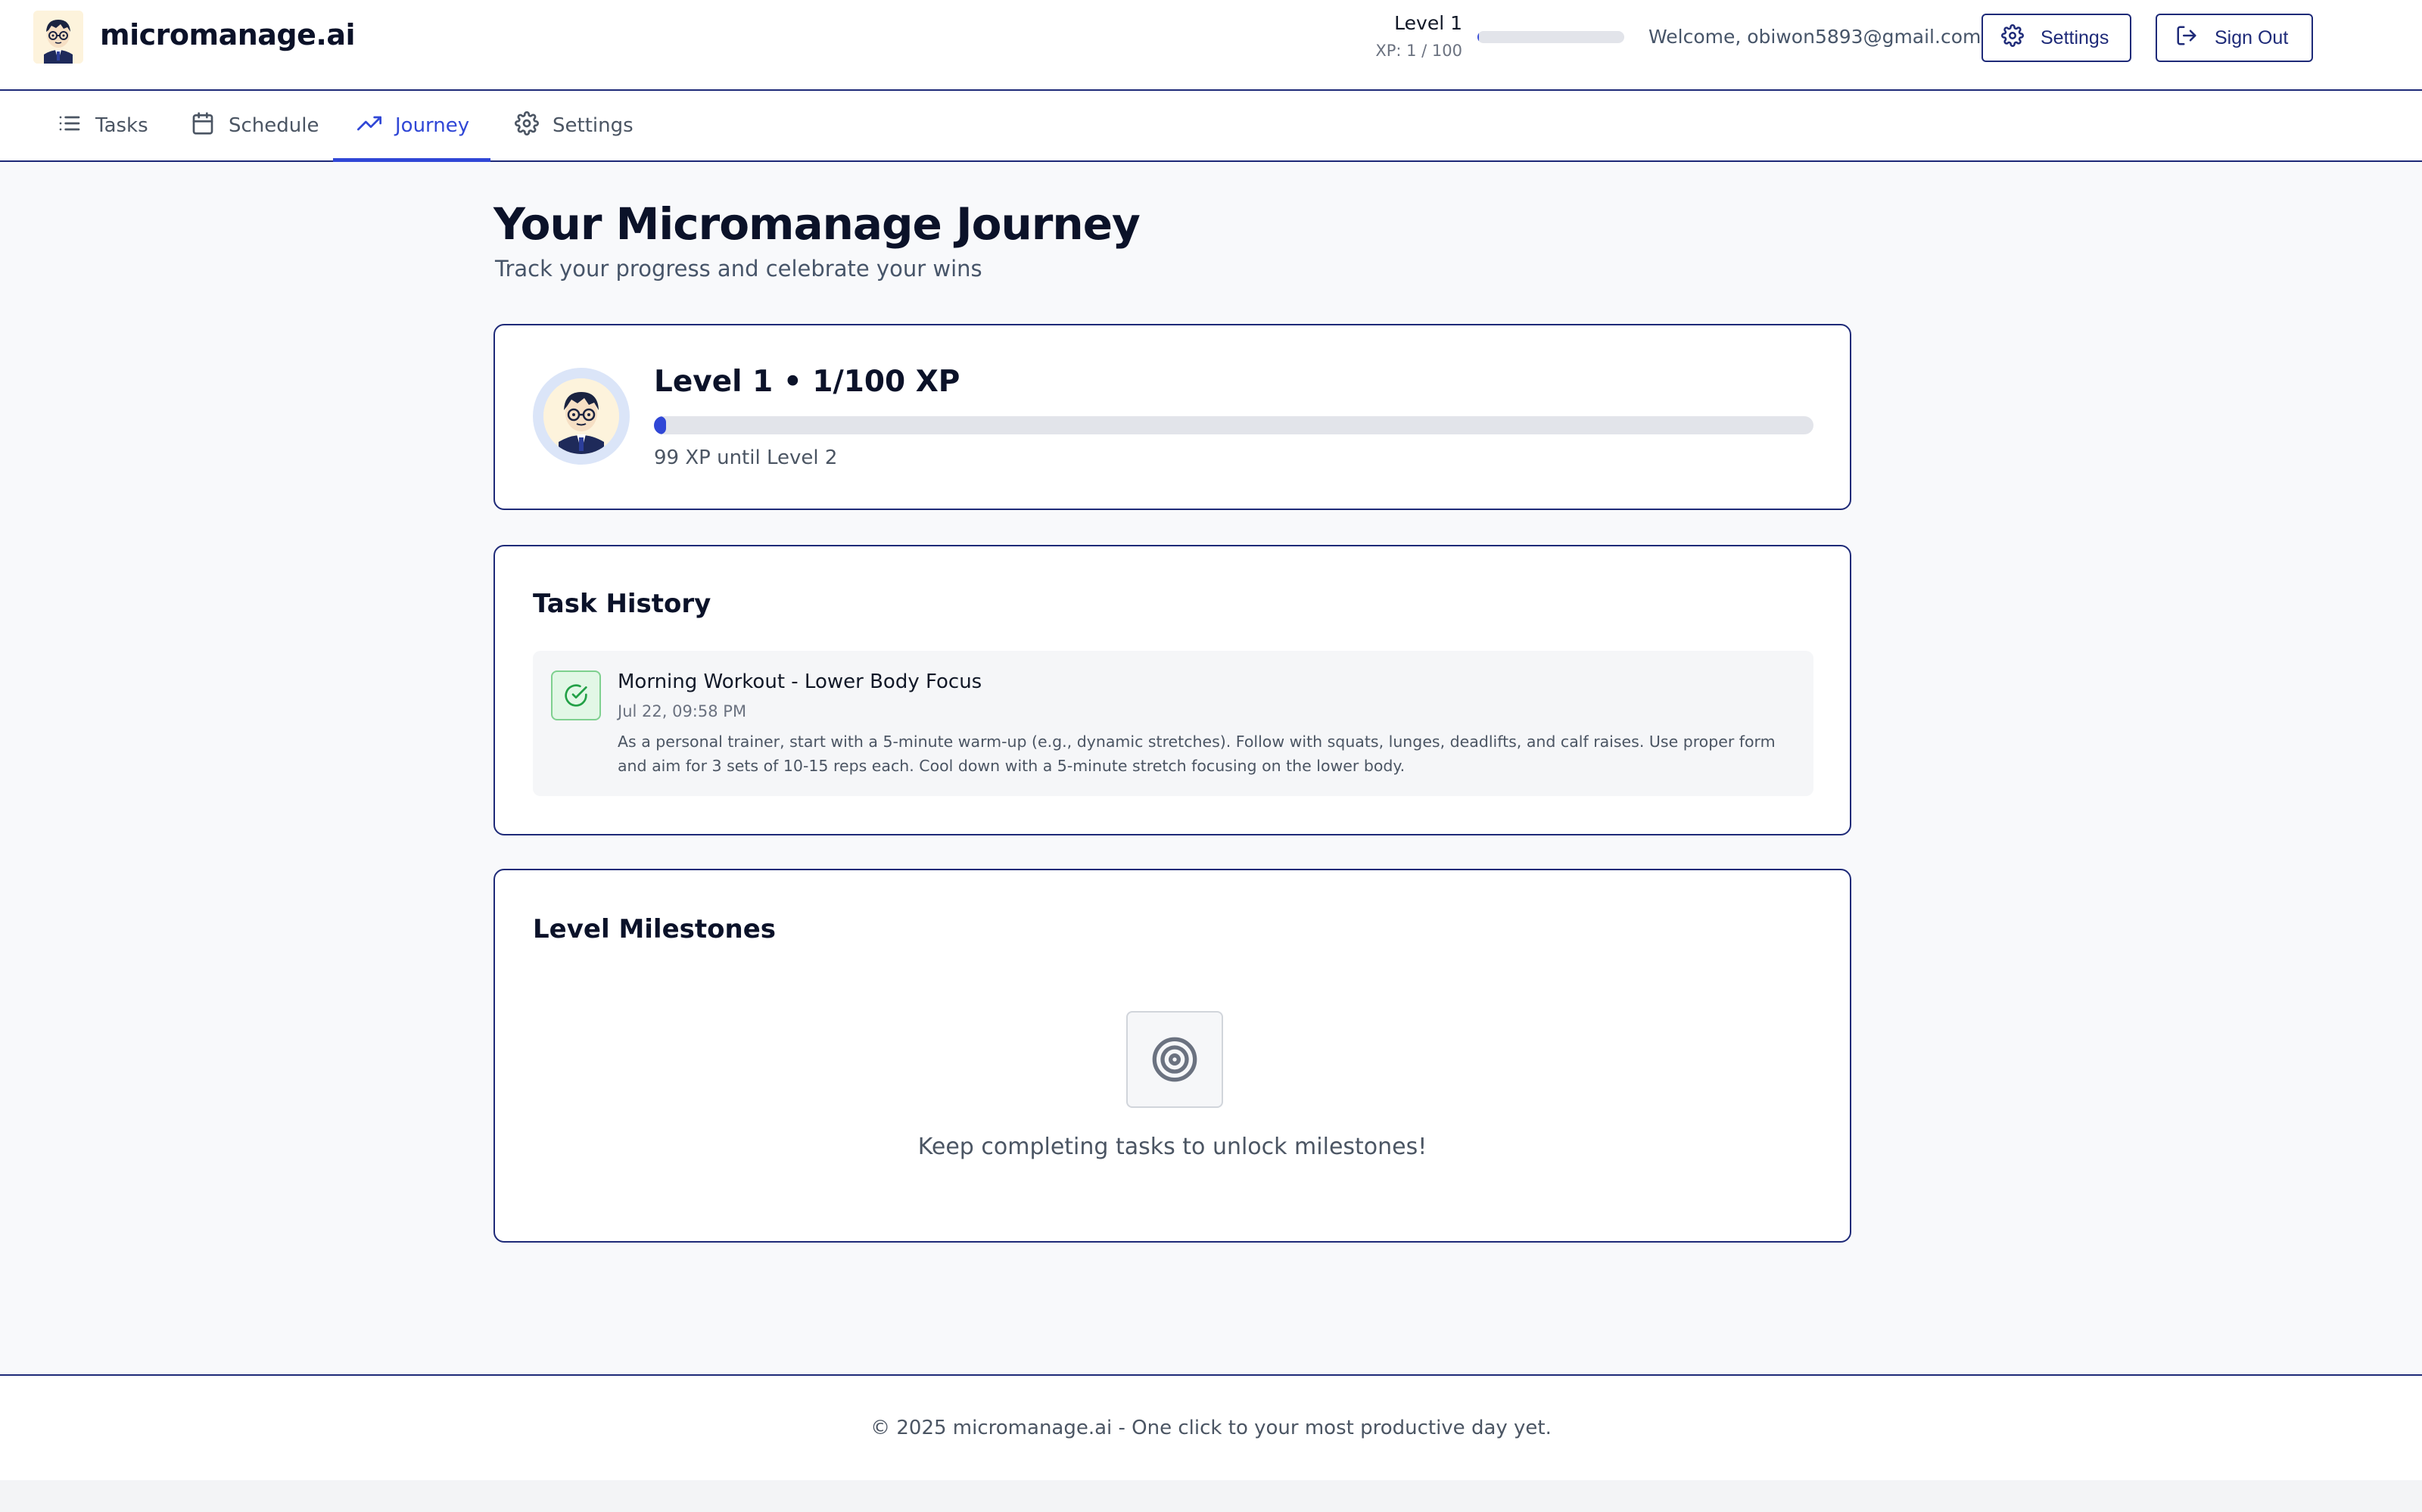 This screenshot has height=1512, width=2422. Describe the element at coordinates (70, 126) in the screenshot. I see `list-icon` at that location.